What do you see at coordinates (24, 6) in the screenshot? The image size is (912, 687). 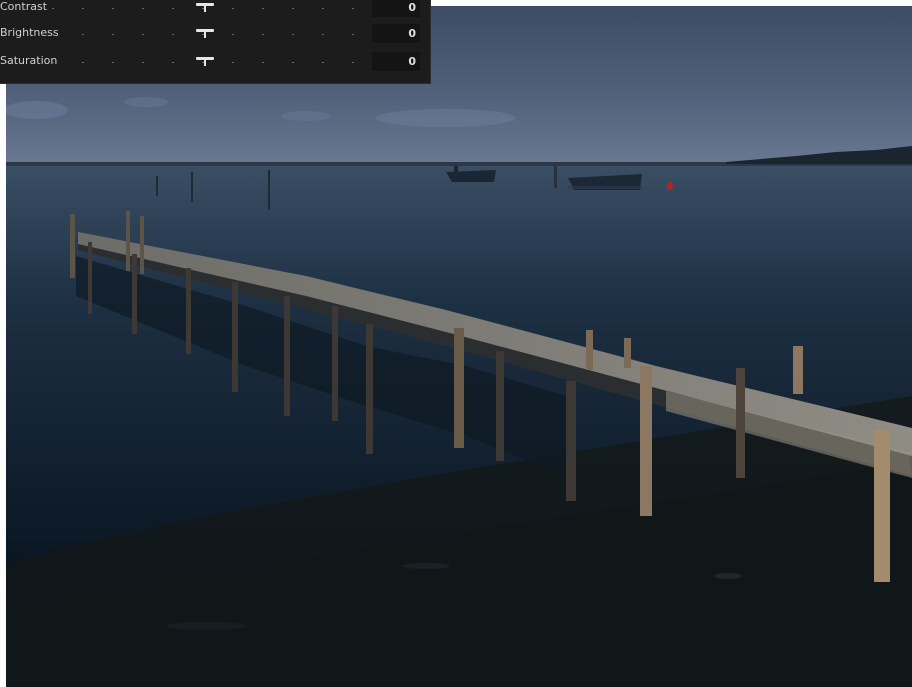 I see `contrast-label: Contrast` at bounding box center [24, 6].